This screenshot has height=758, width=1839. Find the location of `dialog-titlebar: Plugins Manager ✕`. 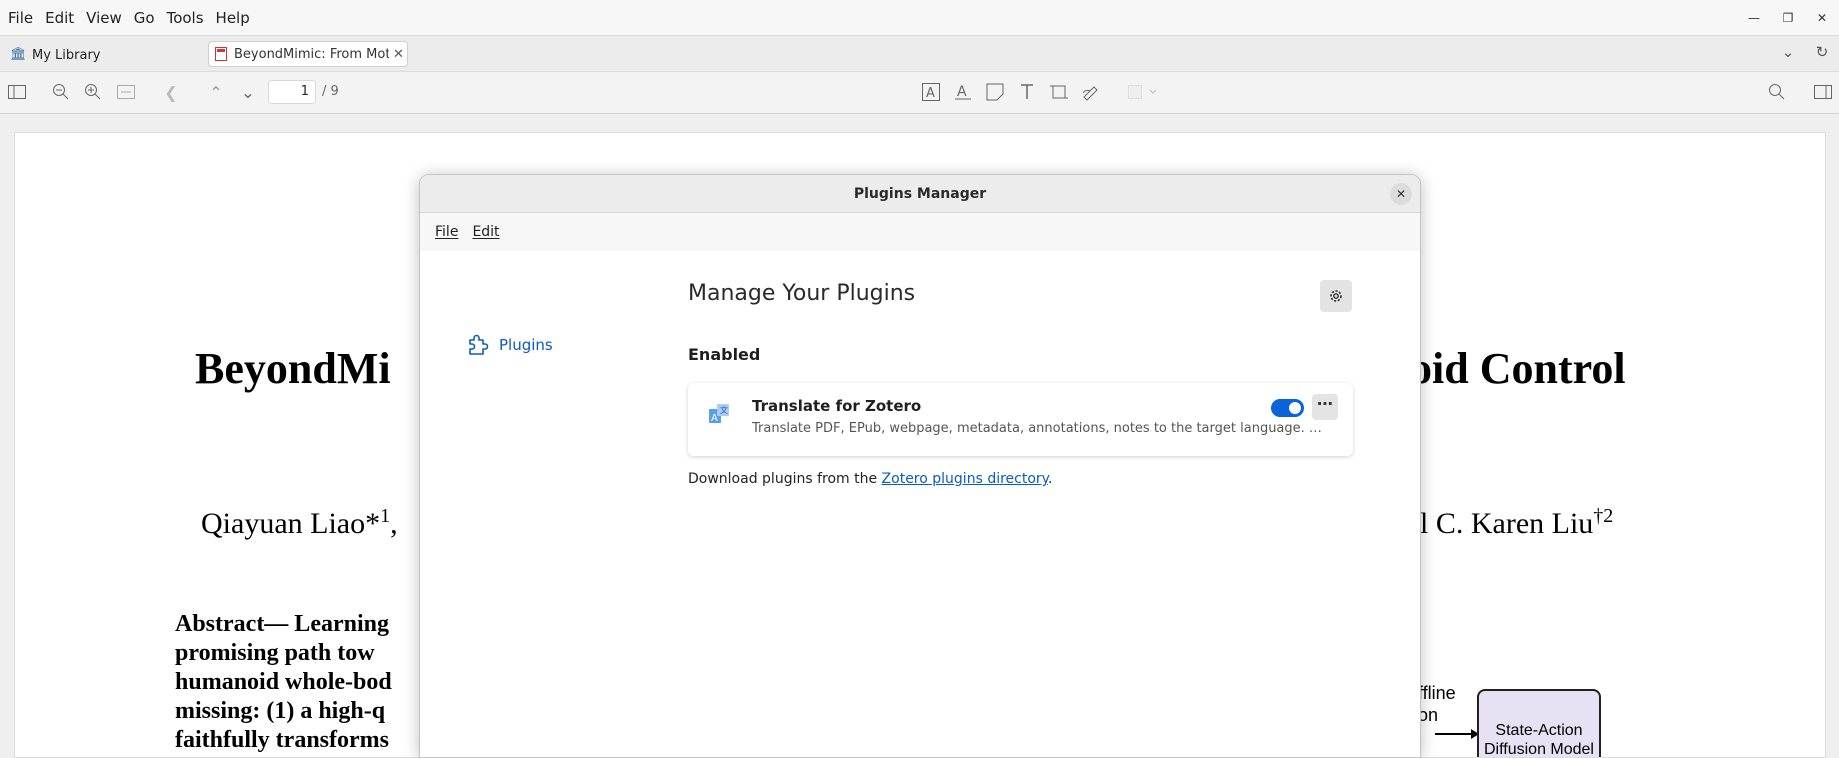

dialog-titlebar: Plugins Manager ✕ is located at coordinates (920, 194).